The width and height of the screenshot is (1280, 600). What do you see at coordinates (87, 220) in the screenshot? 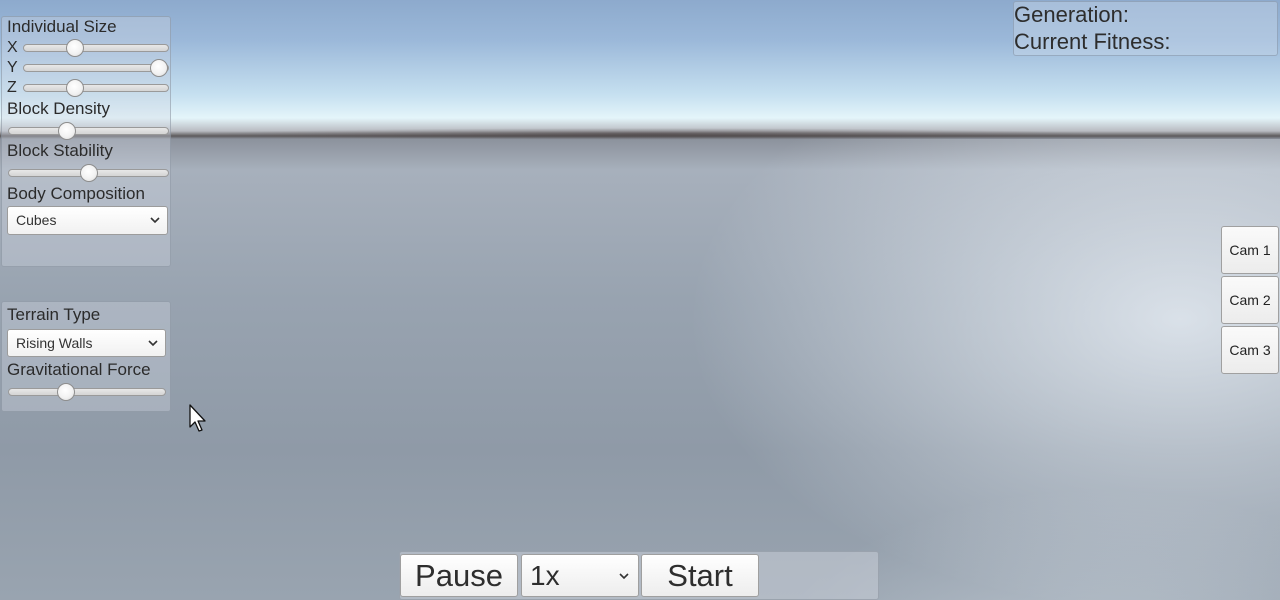
I see `body-composition-dropdown: Cubes` at bounding box center [87, 220].